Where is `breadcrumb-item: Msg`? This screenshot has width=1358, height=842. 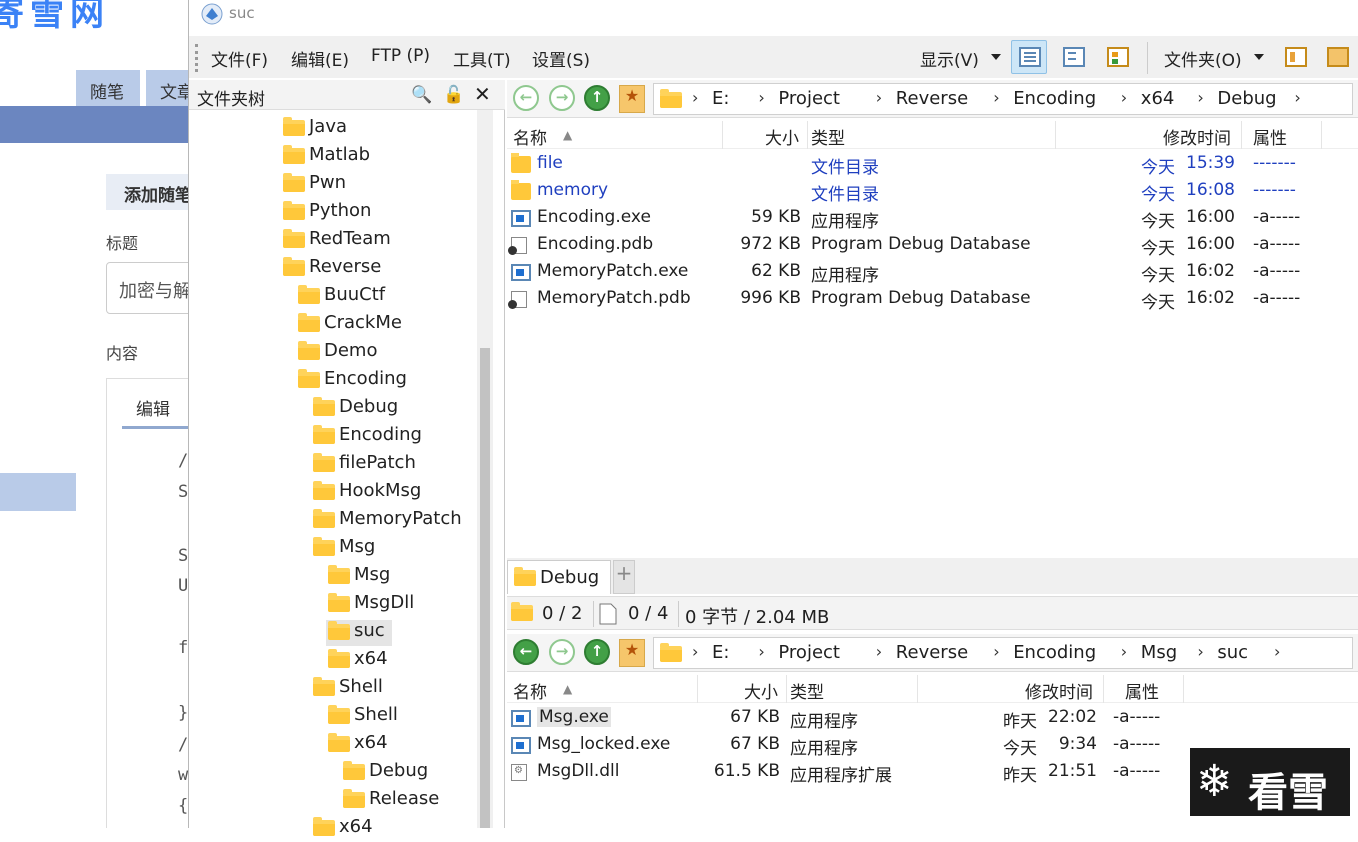
breadcrumb-item: Msg is located at coordinates (1159, 652).